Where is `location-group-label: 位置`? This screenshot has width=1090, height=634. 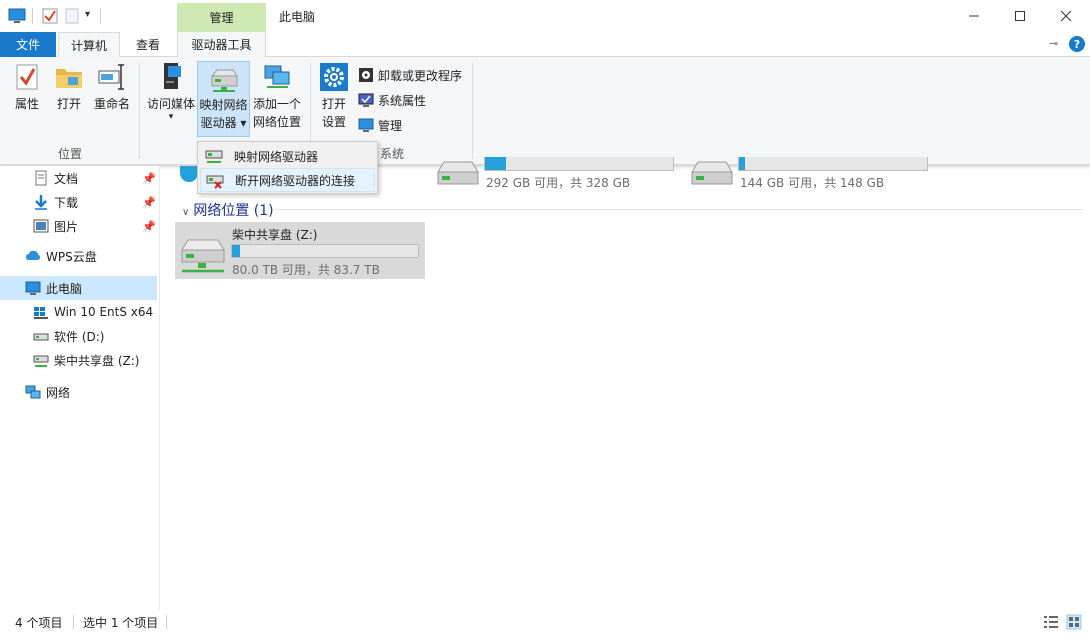 location-group-label: 位置 is located at coordinates (70, 154).